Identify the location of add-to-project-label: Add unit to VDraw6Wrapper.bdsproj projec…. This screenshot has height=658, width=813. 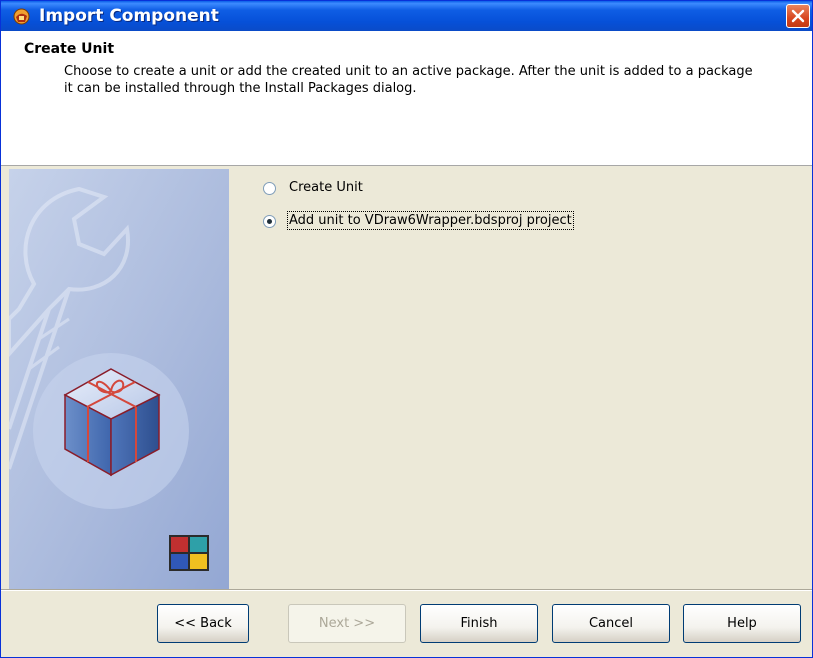
(430, 220).